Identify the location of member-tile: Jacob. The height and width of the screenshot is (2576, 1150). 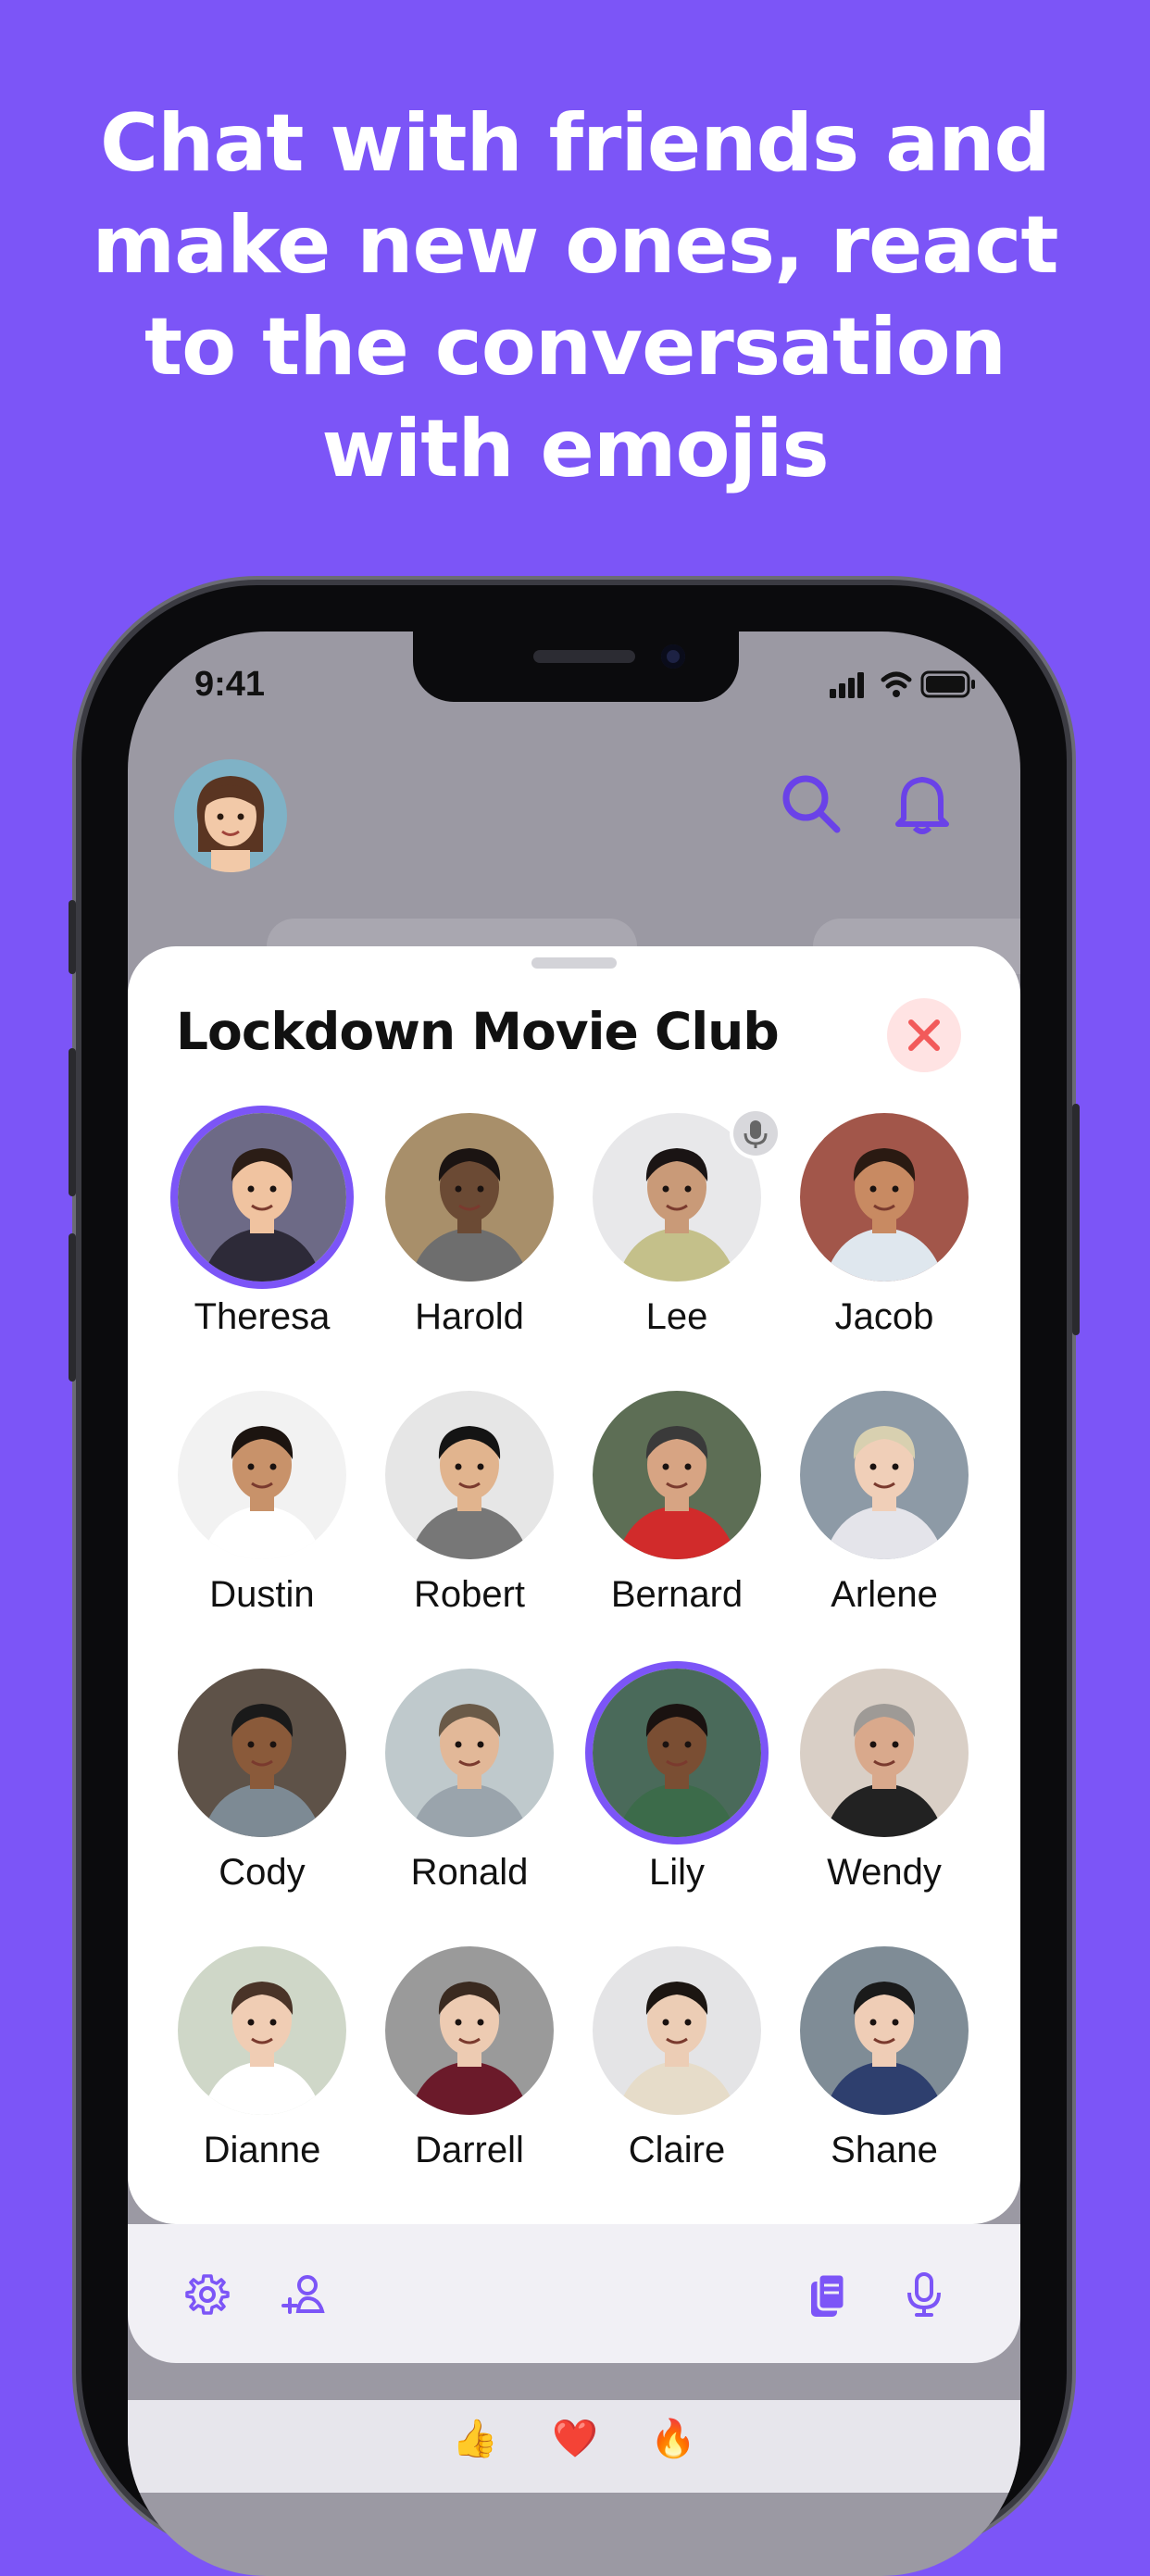
(879, 1247).